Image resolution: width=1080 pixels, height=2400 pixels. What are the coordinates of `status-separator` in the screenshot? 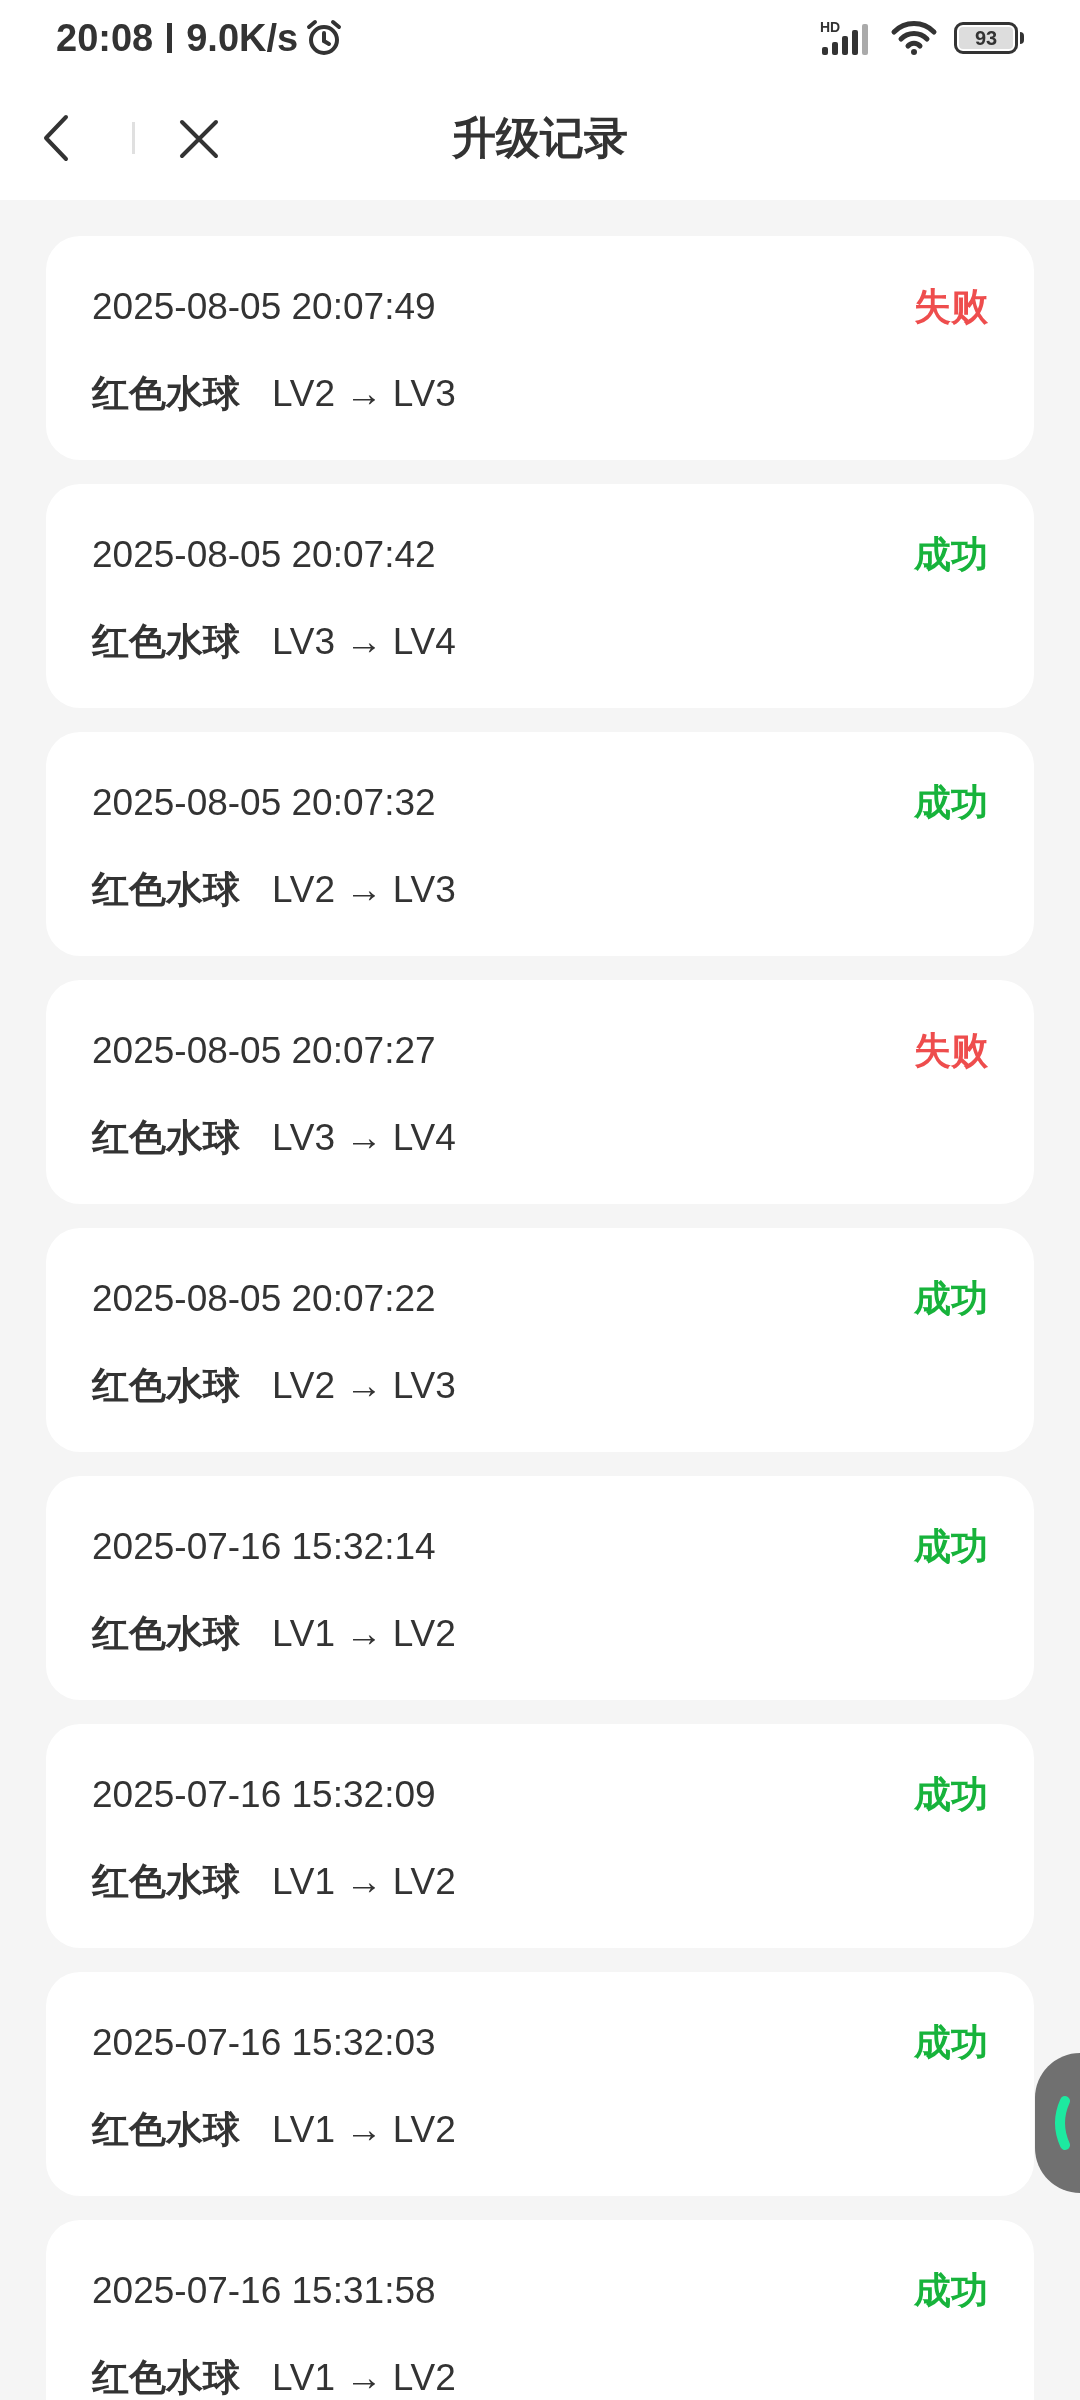 It's located at (170, 38).